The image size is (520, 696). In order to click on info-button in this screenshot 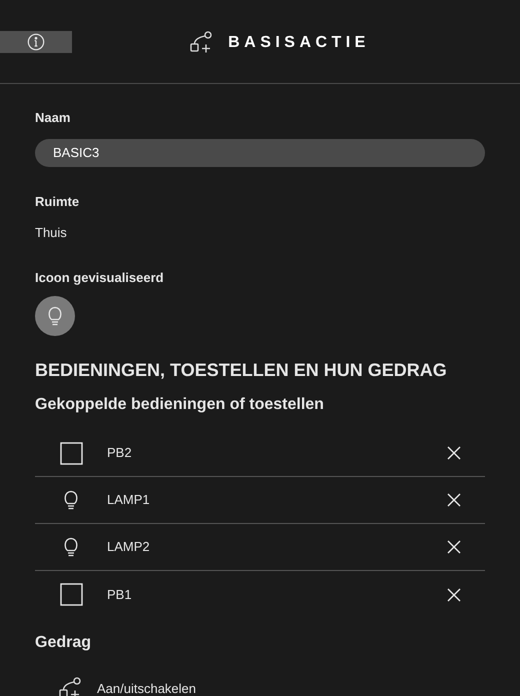, I will do `click(36, 42)`.